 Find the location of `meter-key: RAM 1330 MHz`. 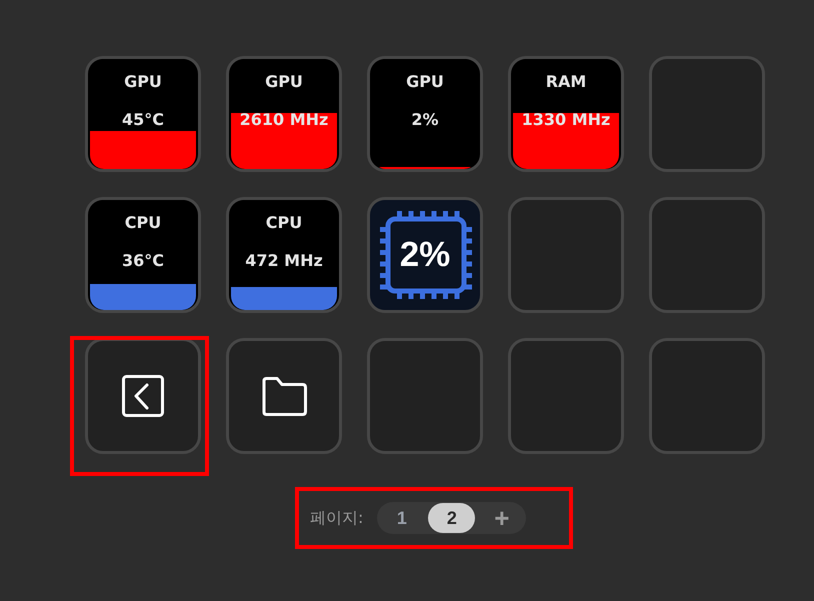

meter-key: RAM 1330 MHz is located at coordinates (566, 114).